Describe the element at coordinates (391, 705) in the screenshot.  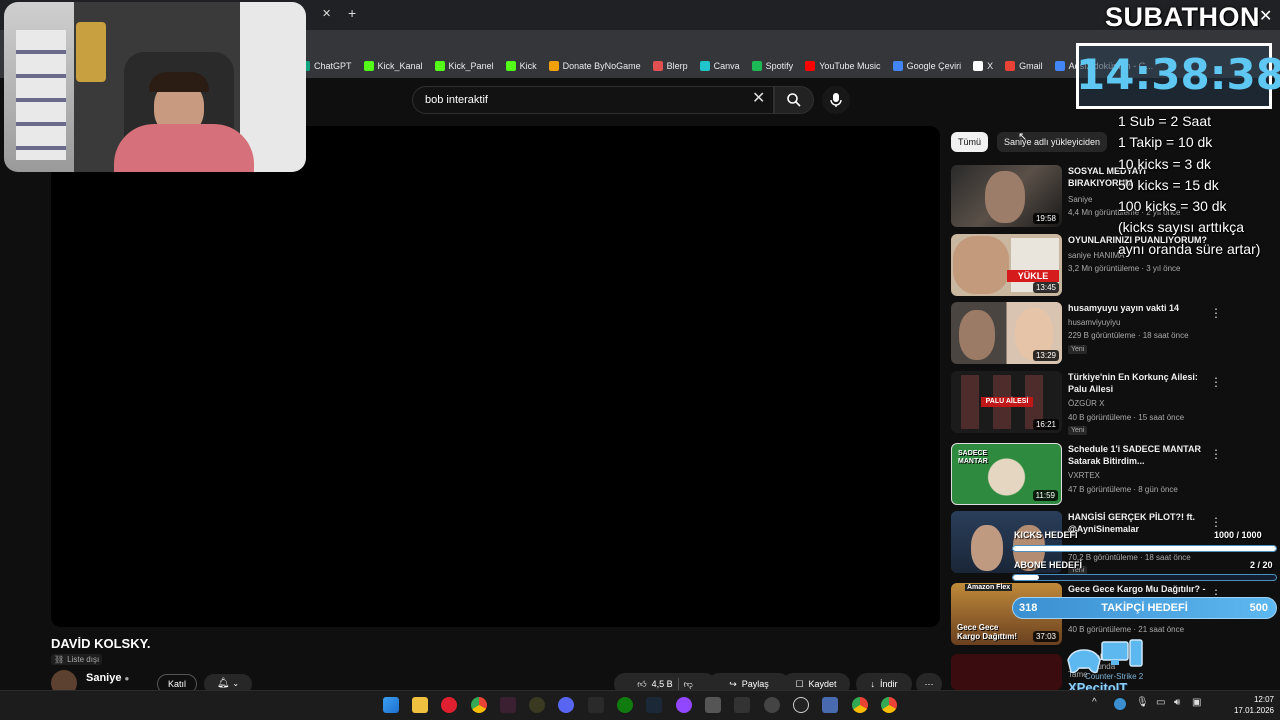
I see `windows-start-icon` at that location.